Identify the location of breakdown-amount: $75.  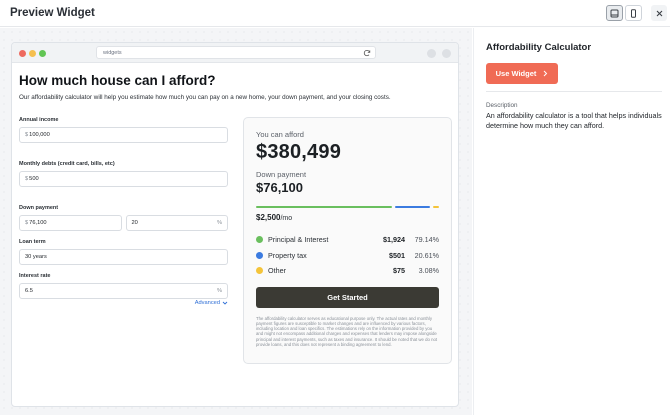
(399, 271).